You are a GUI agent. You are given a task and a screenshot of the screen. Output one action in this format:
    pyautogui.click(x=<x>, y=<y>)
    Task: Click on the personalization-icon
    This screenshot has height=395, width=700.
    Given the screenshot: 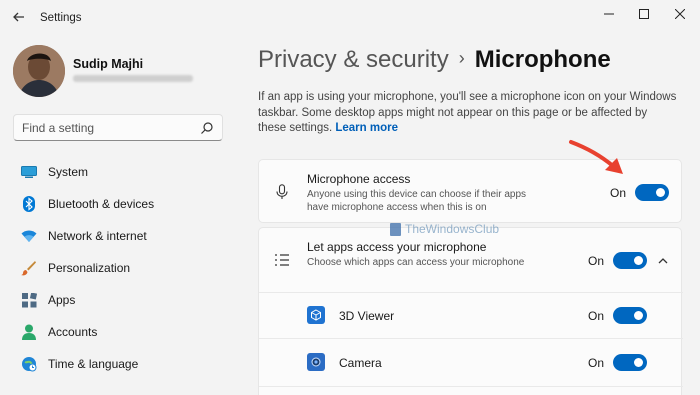 What is the action you would take?
    pyautogui.click(x=29, y=268)
    